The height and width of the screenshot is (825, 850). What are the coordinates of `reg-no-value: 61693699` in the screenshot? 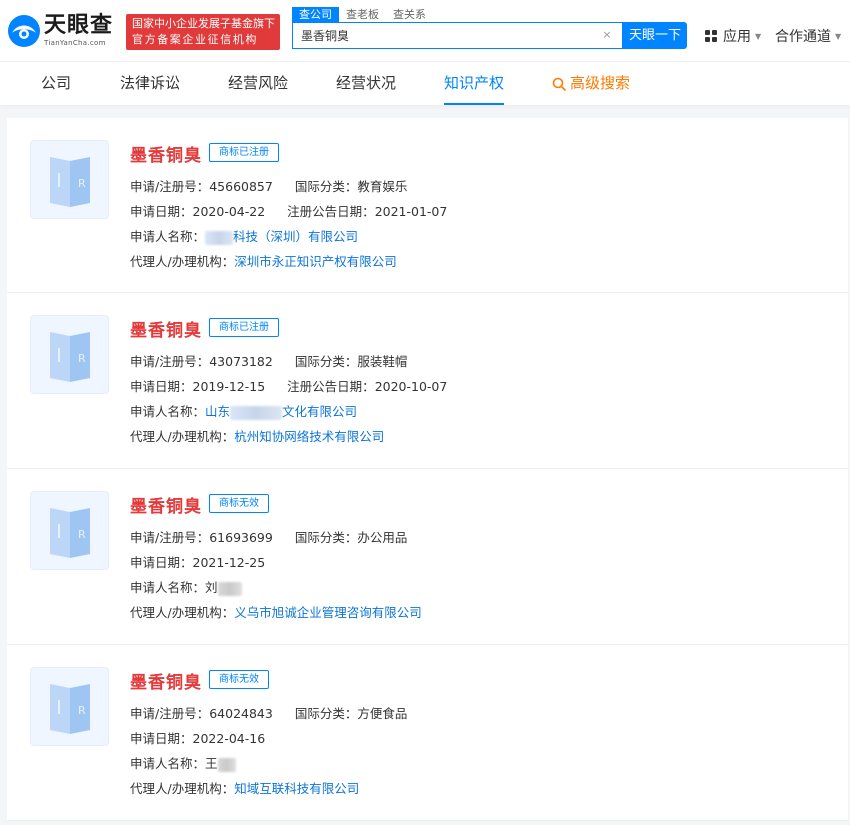 It's located at (241, 537).